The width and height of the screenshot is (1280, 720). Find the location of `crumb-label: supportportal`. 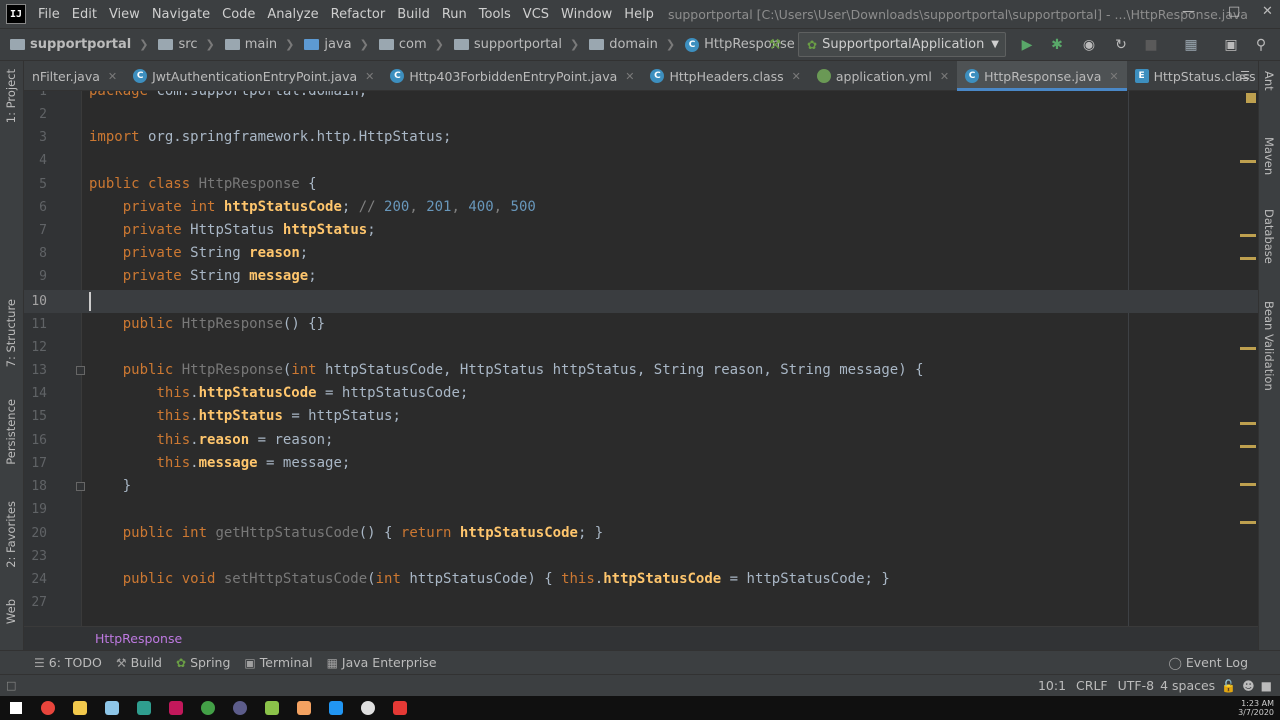

crumb-label: supportportal is located at coordinates (81, 44).